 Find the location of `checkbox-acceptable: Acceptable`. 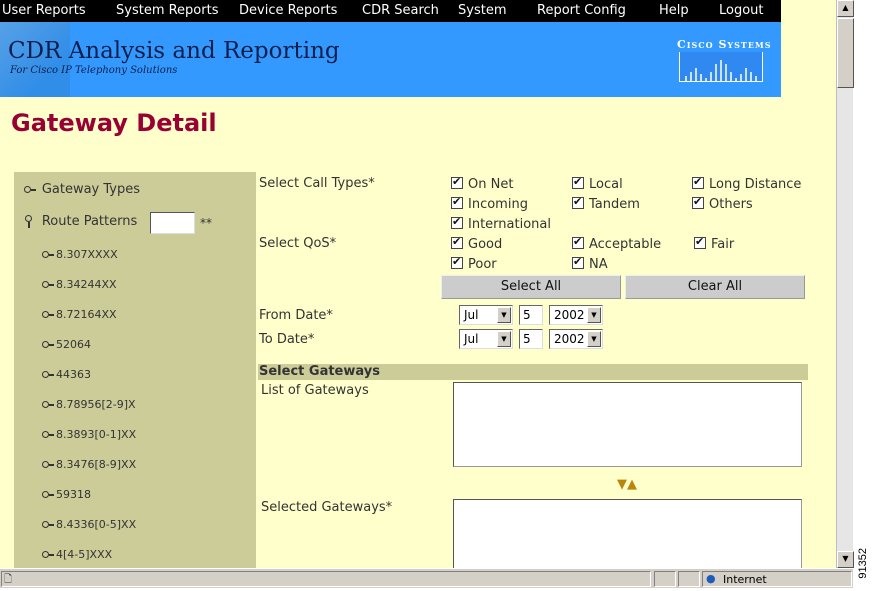

checkbox-acceptable: Acceptable is located at coordinates (617, 243).